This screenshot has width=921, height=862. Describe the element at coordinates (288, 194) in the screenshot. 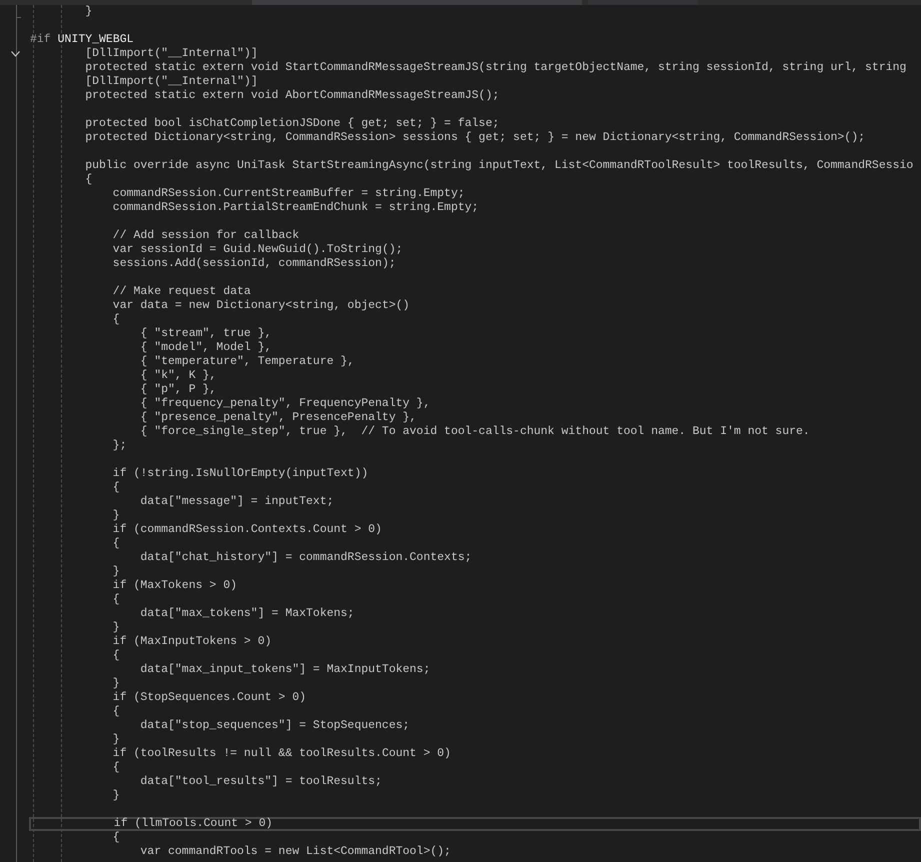

I see `code-line: commandRSession.CurrentStreamBuffer = string.Empty;` at that location.